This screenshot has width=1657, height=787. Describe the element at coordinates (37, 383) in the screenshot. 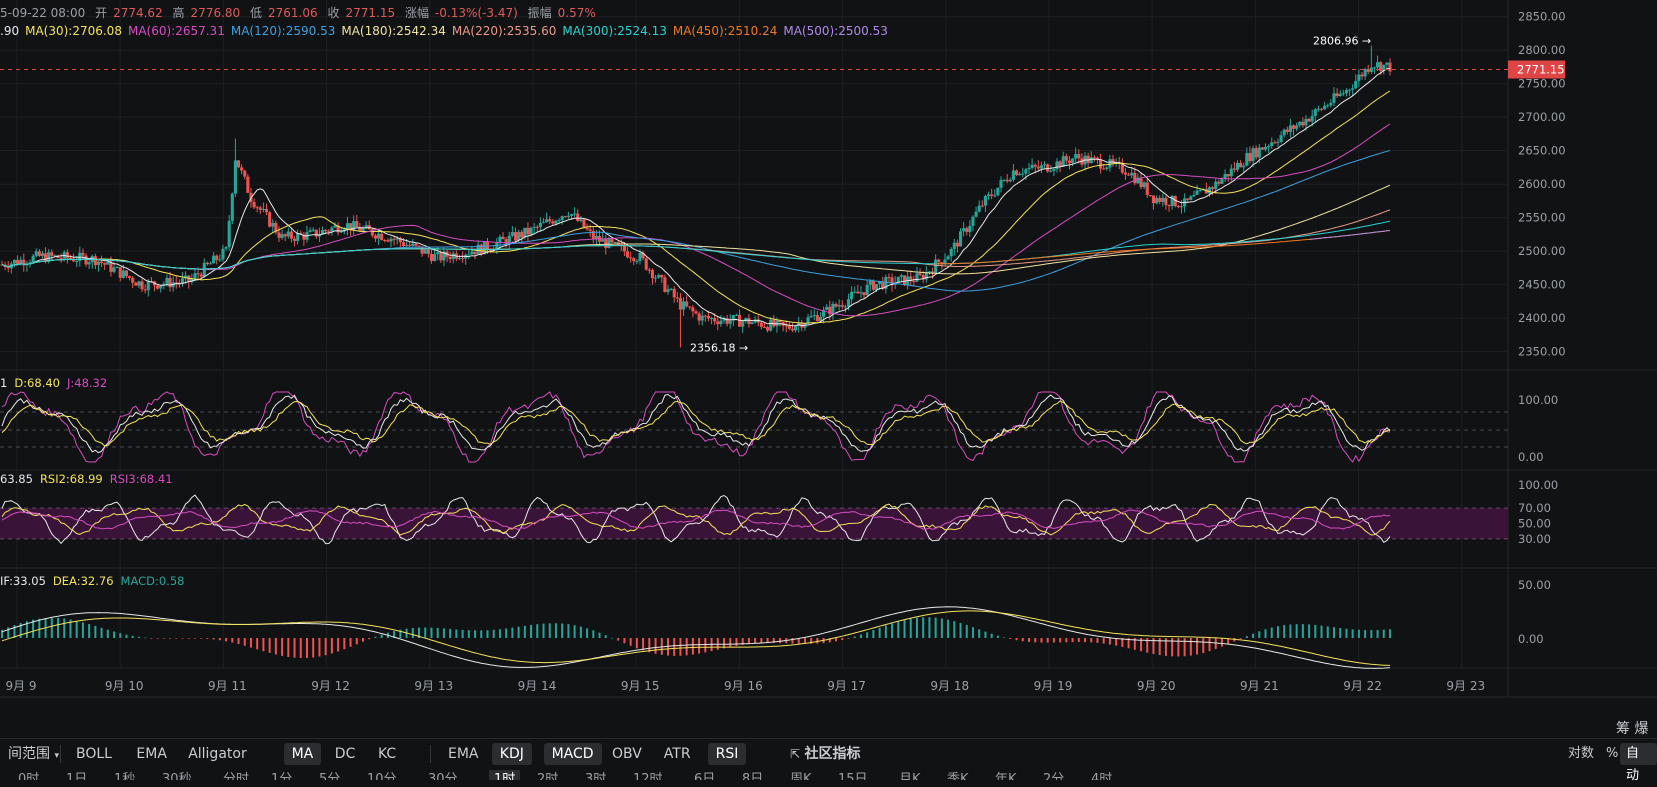

I see `kdj-legend-item: D:68.40` at that location.